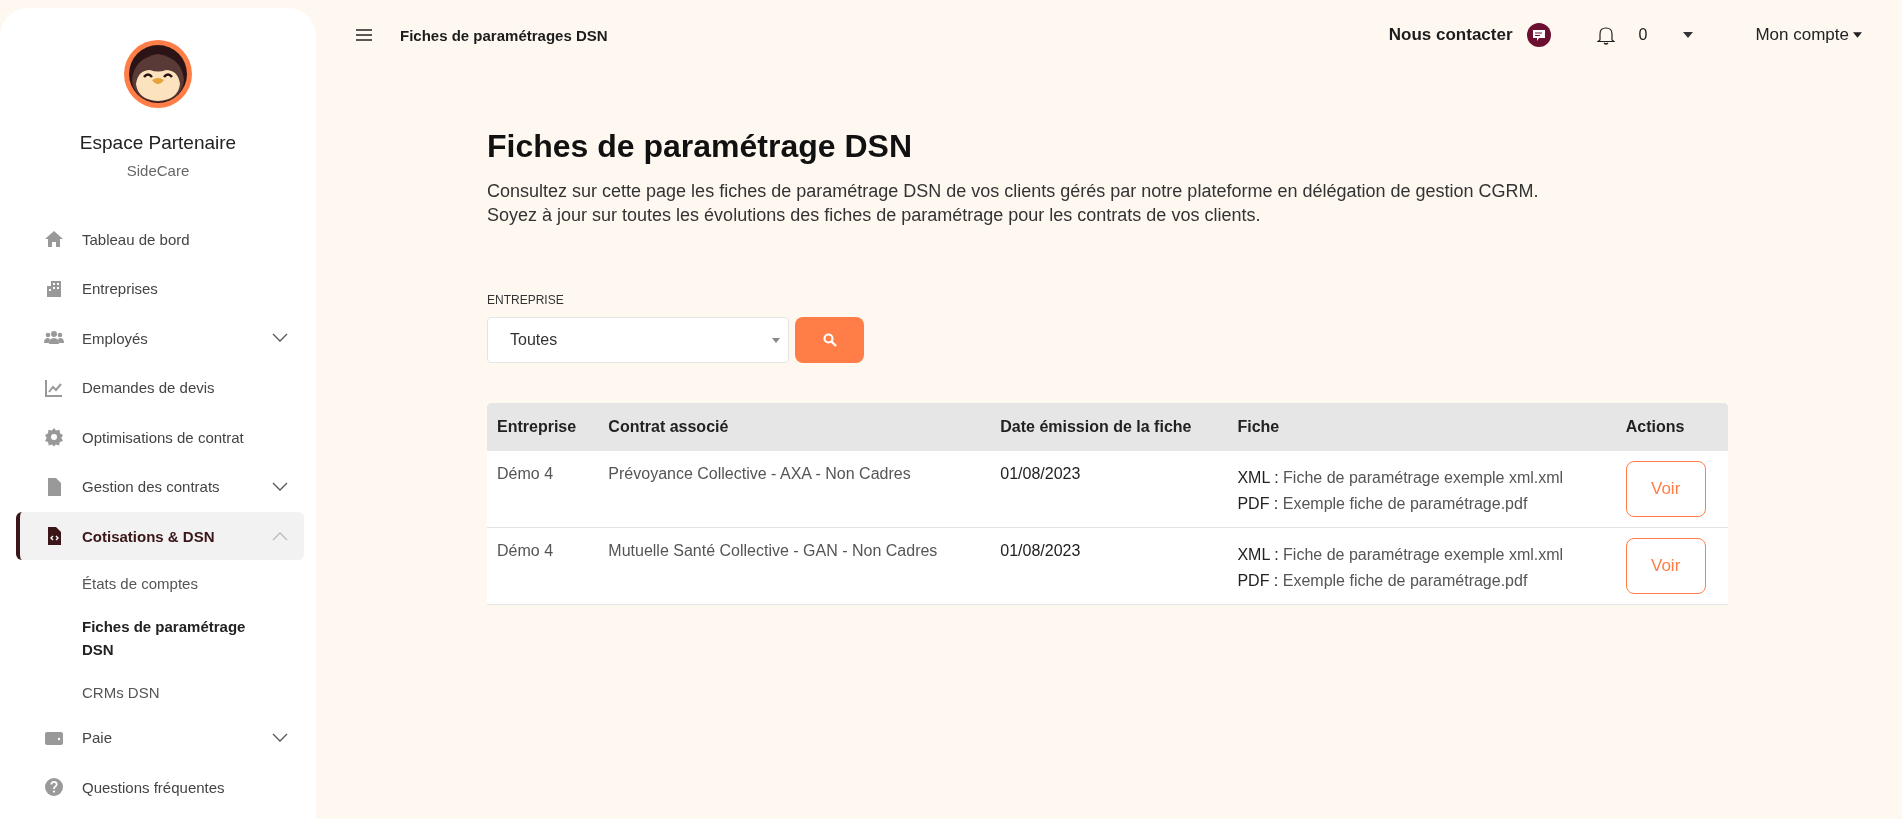  I want to click on nav-item: Employés, so click(160, 338).